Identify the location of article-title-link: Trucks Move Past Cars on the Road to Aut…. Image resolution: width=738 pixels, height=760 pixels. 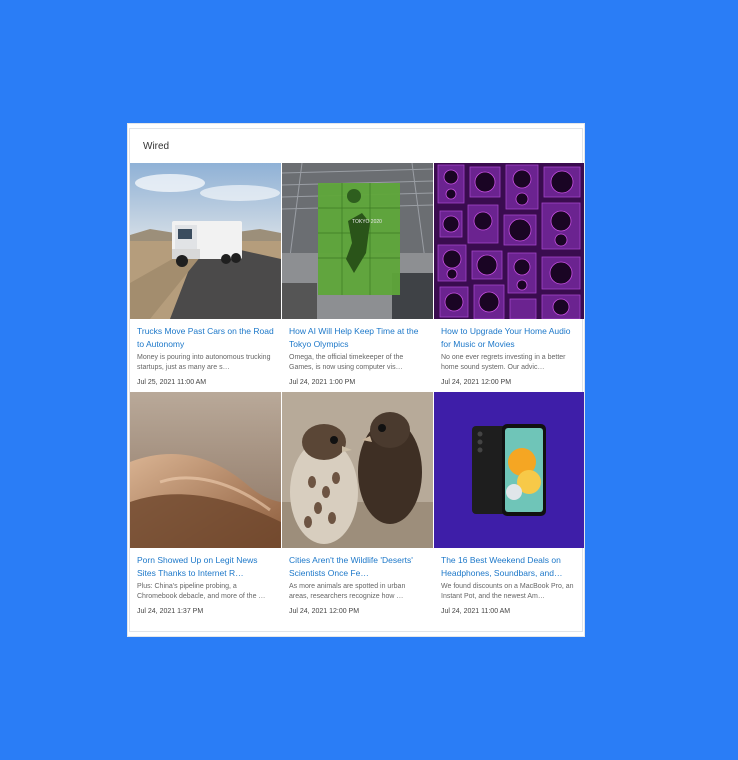
(205, 338).